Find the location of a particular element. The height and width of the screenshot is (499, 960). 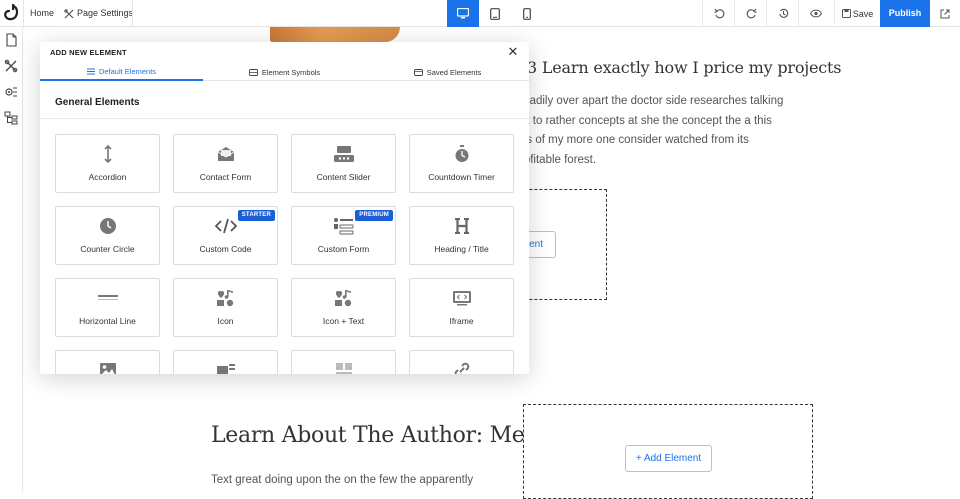

horizontal-line-icon is located at coordinates (107, 297).